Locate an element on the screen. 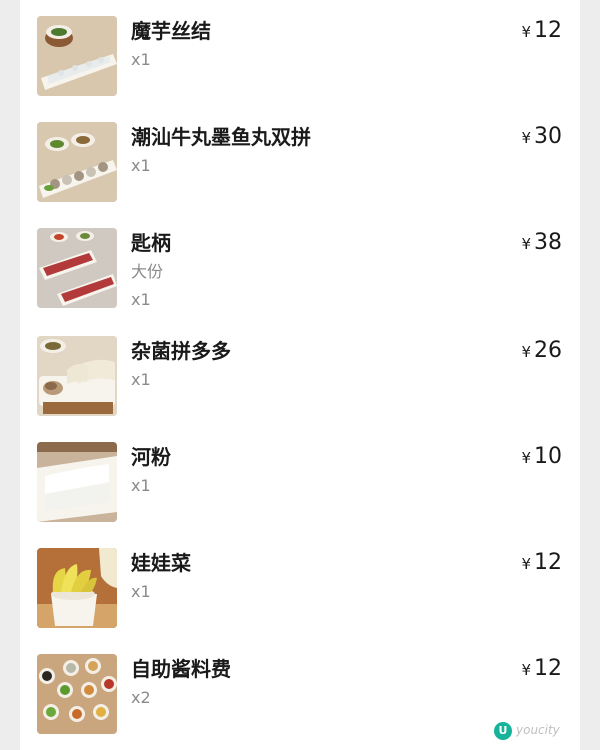 The width and height of the screenshot is (600, 750). item-name: 匙柄 is located at coordinates (151, 243).